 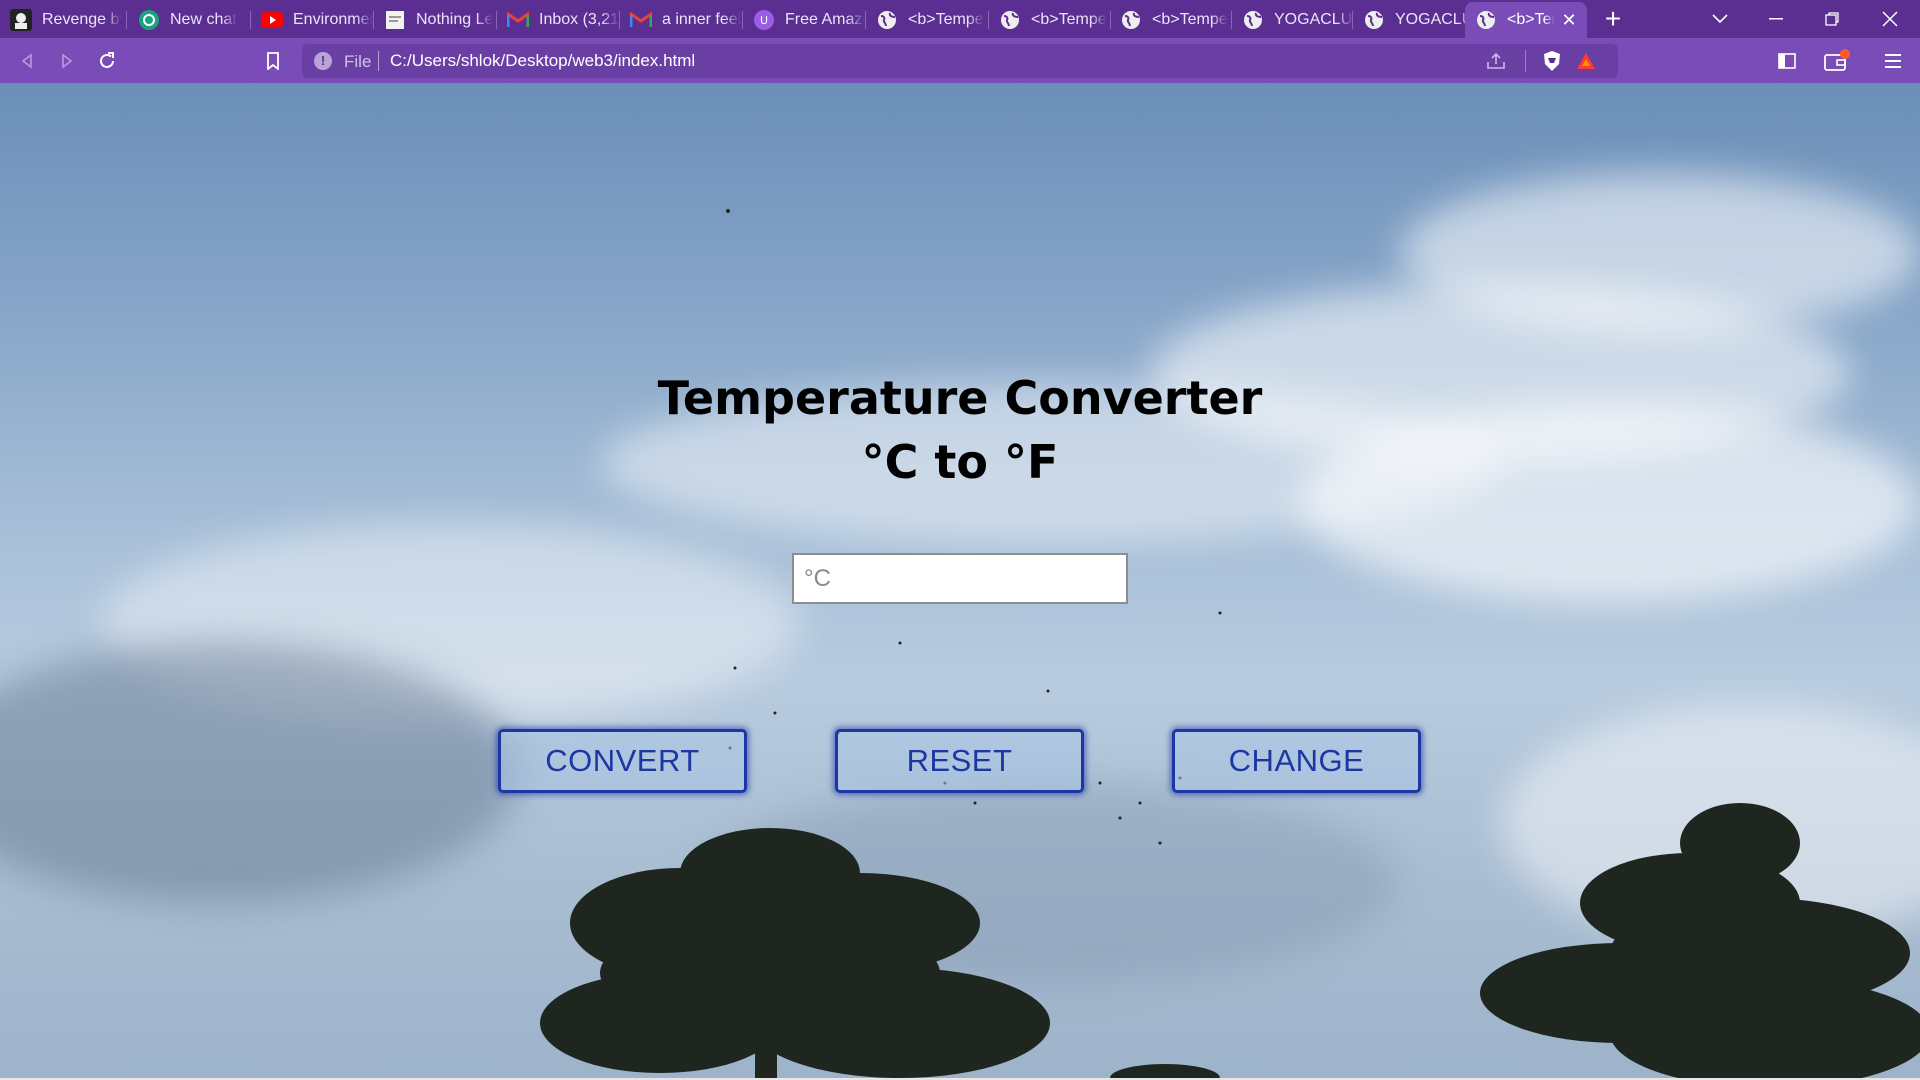 What do you see at coordinates (1526, 20) in the screenshot?
I see `tab-temperature-active: <b>Ten ✕` at bounding box center [1526, 20].